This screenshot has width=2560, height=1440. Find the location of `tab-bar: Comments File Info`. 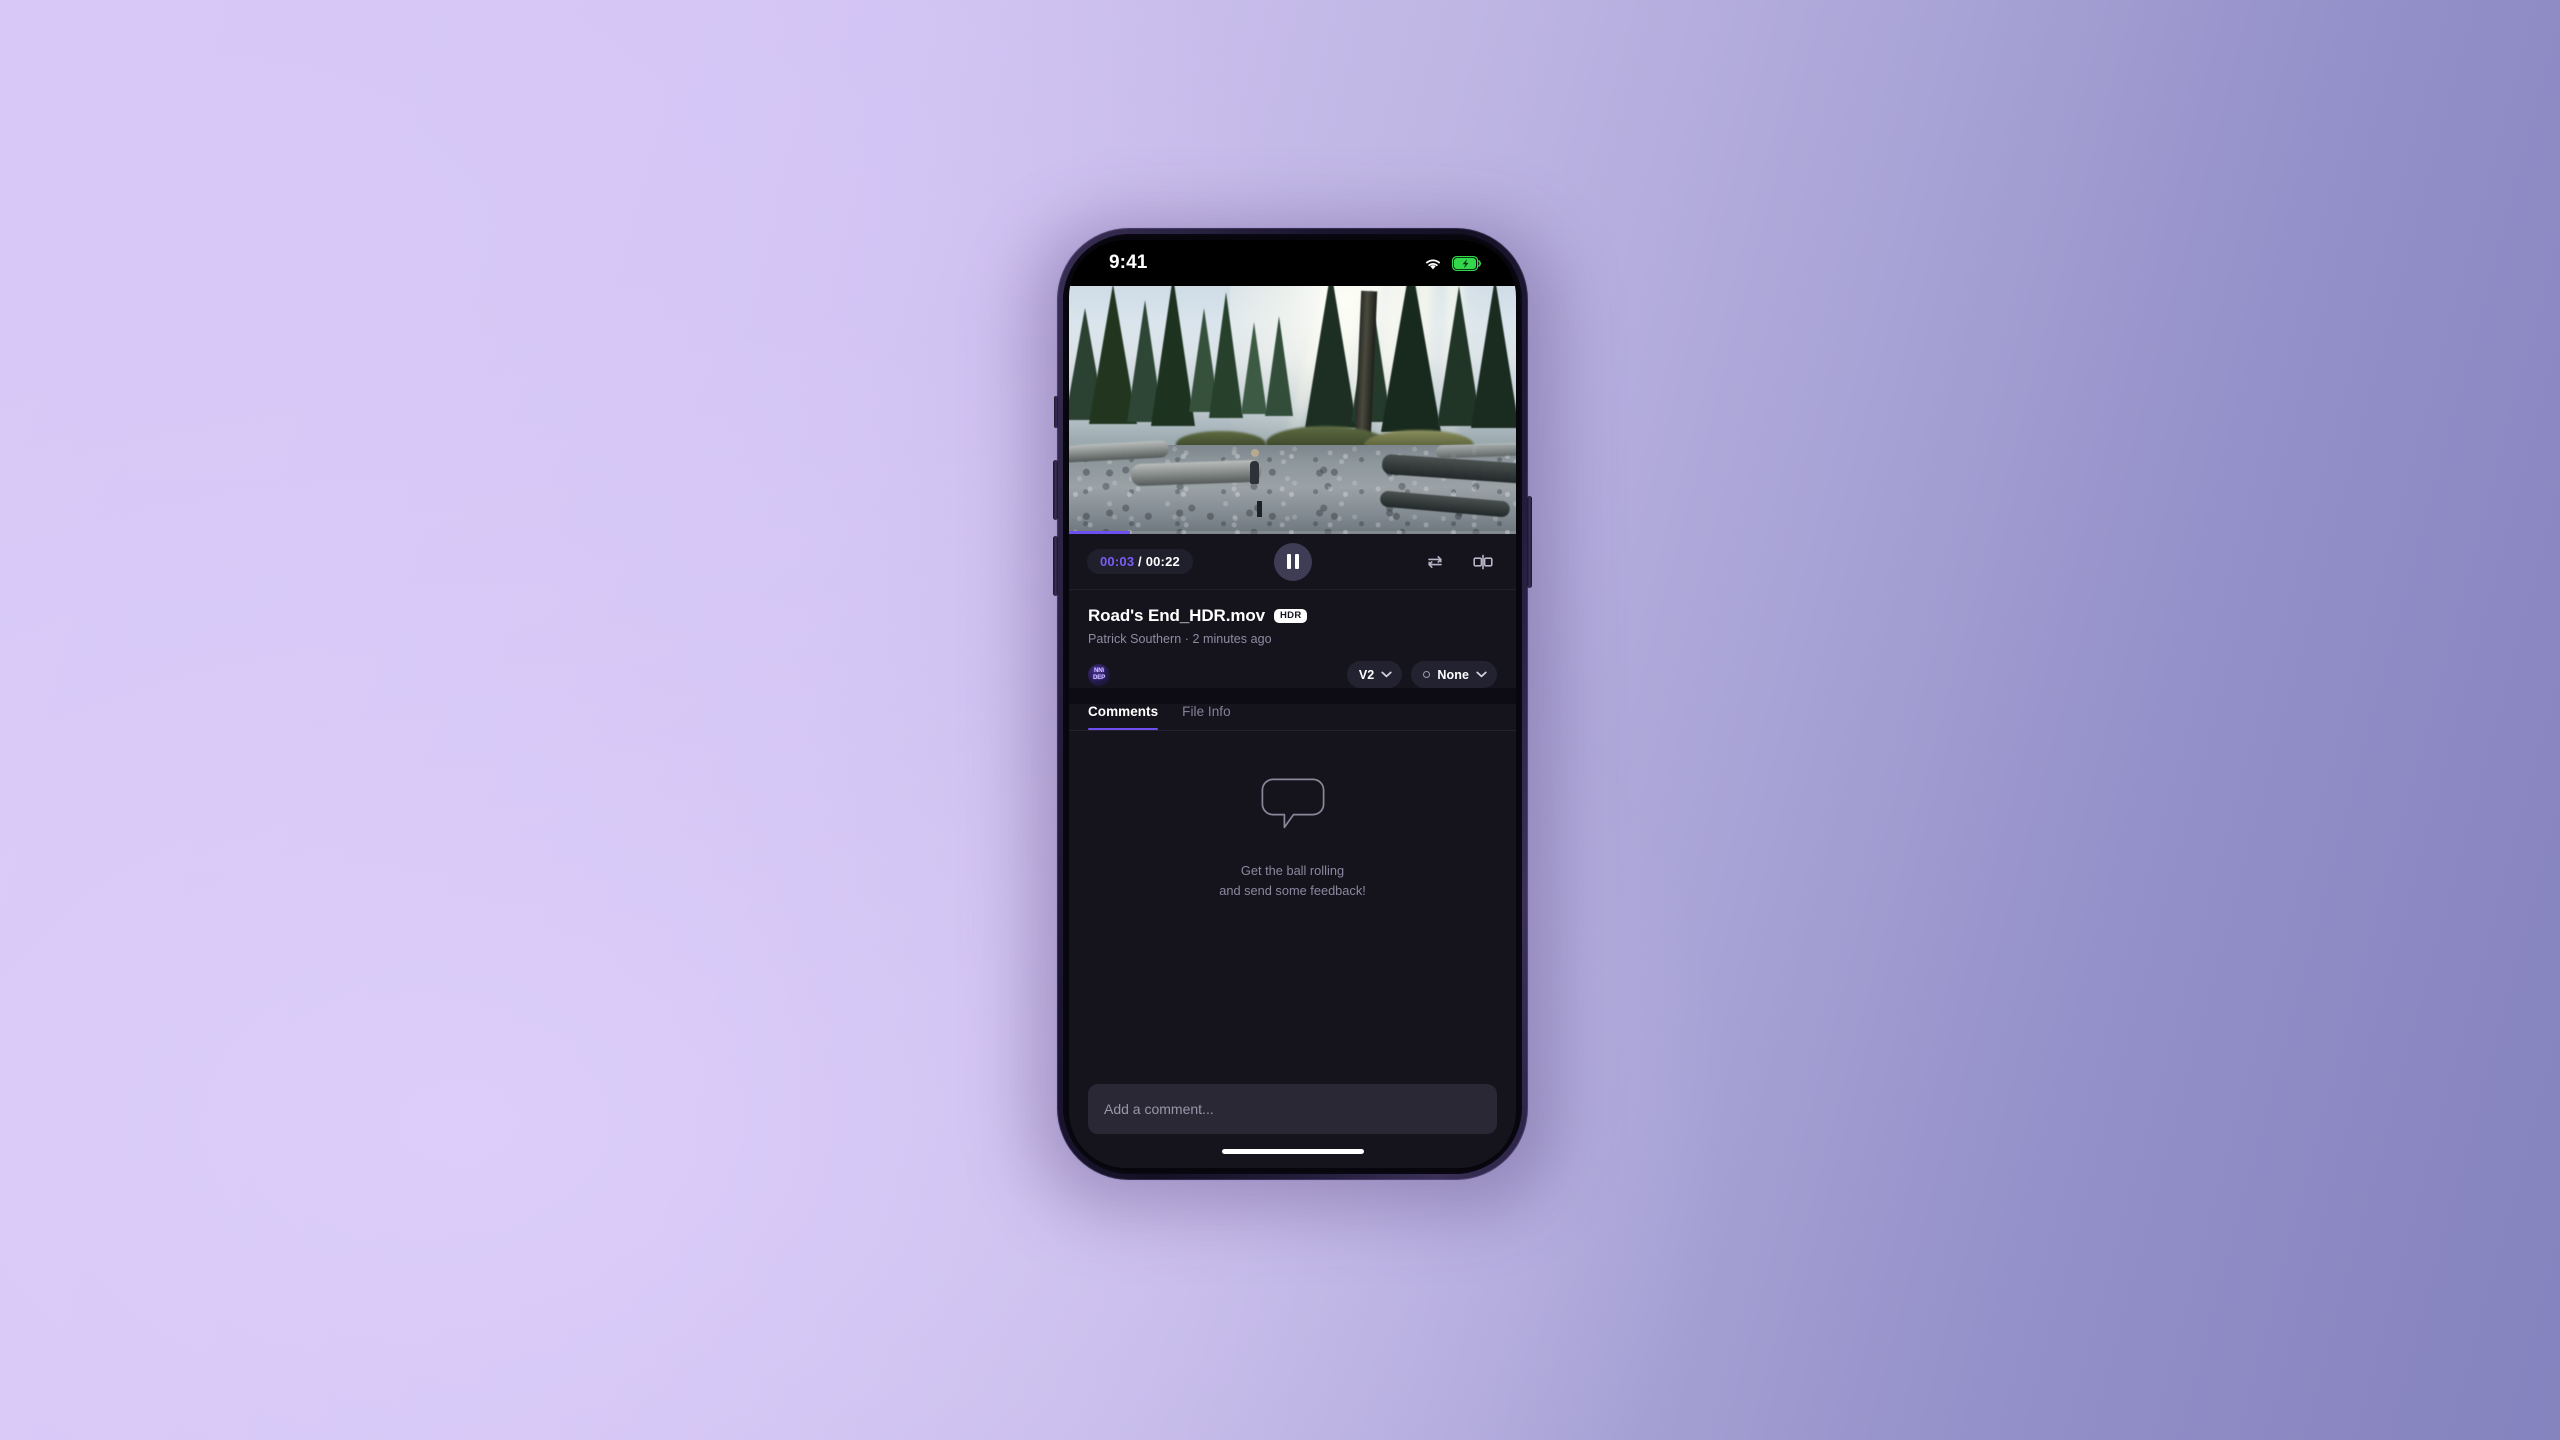

tab-bar: Comments File Info is located at coordinates (1292, 717).